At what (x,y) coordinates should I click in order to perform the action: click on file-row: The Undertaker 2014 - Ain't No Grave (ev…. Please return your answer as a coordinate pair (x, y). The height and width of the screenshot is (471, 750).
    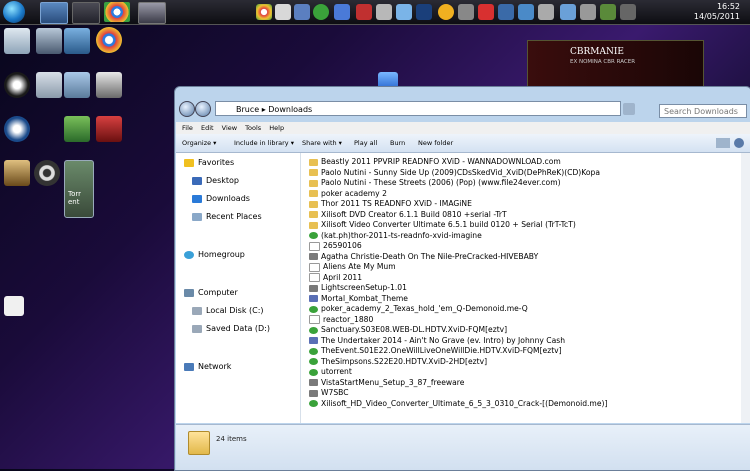
    Looking at the image, I should click on (437, 341).